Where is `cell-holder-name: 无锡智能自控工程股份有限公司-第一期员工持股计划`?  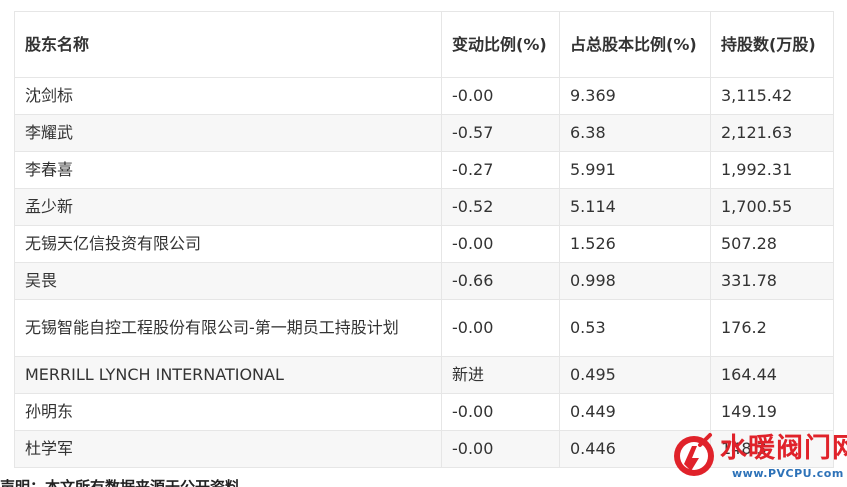 cell-holder-name: 无锡智能自控工程股份有限公司-第一期员工持股计划 is located at coordinates (228, 328).